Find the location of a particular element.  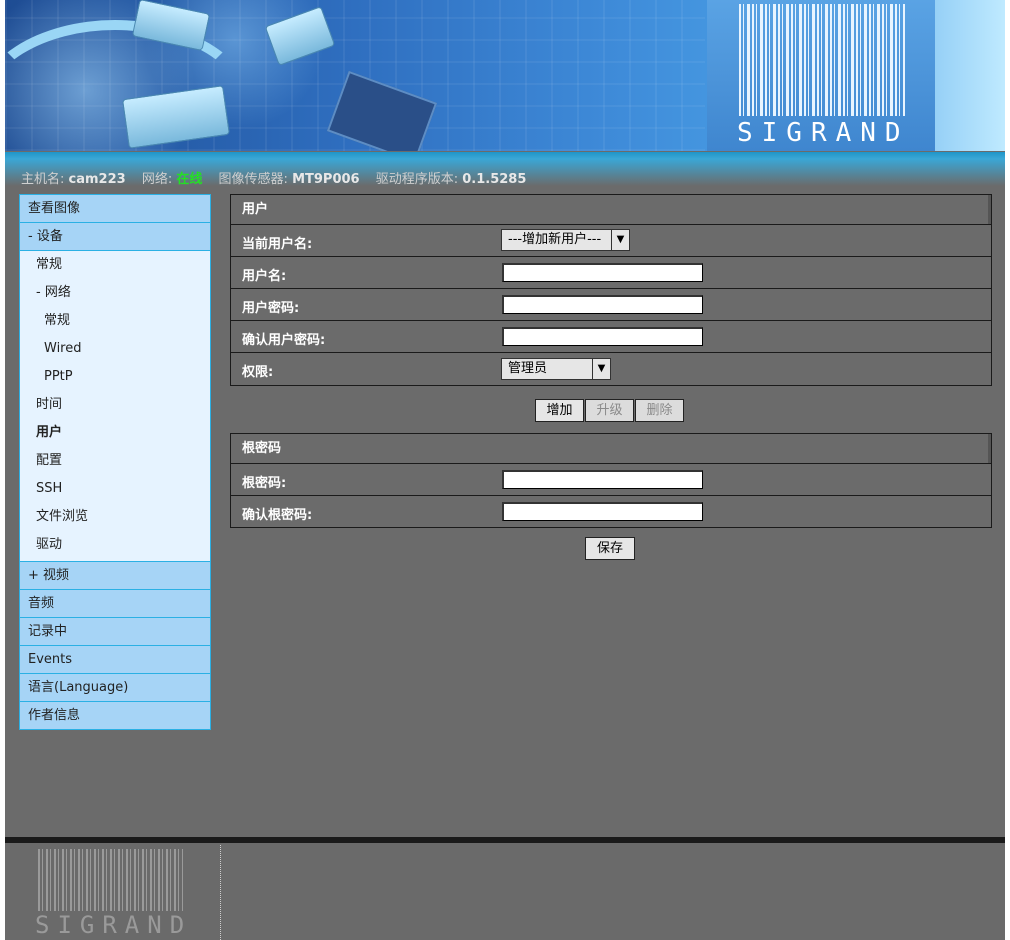

barcode-graphic is located at coordinates (822, 60).